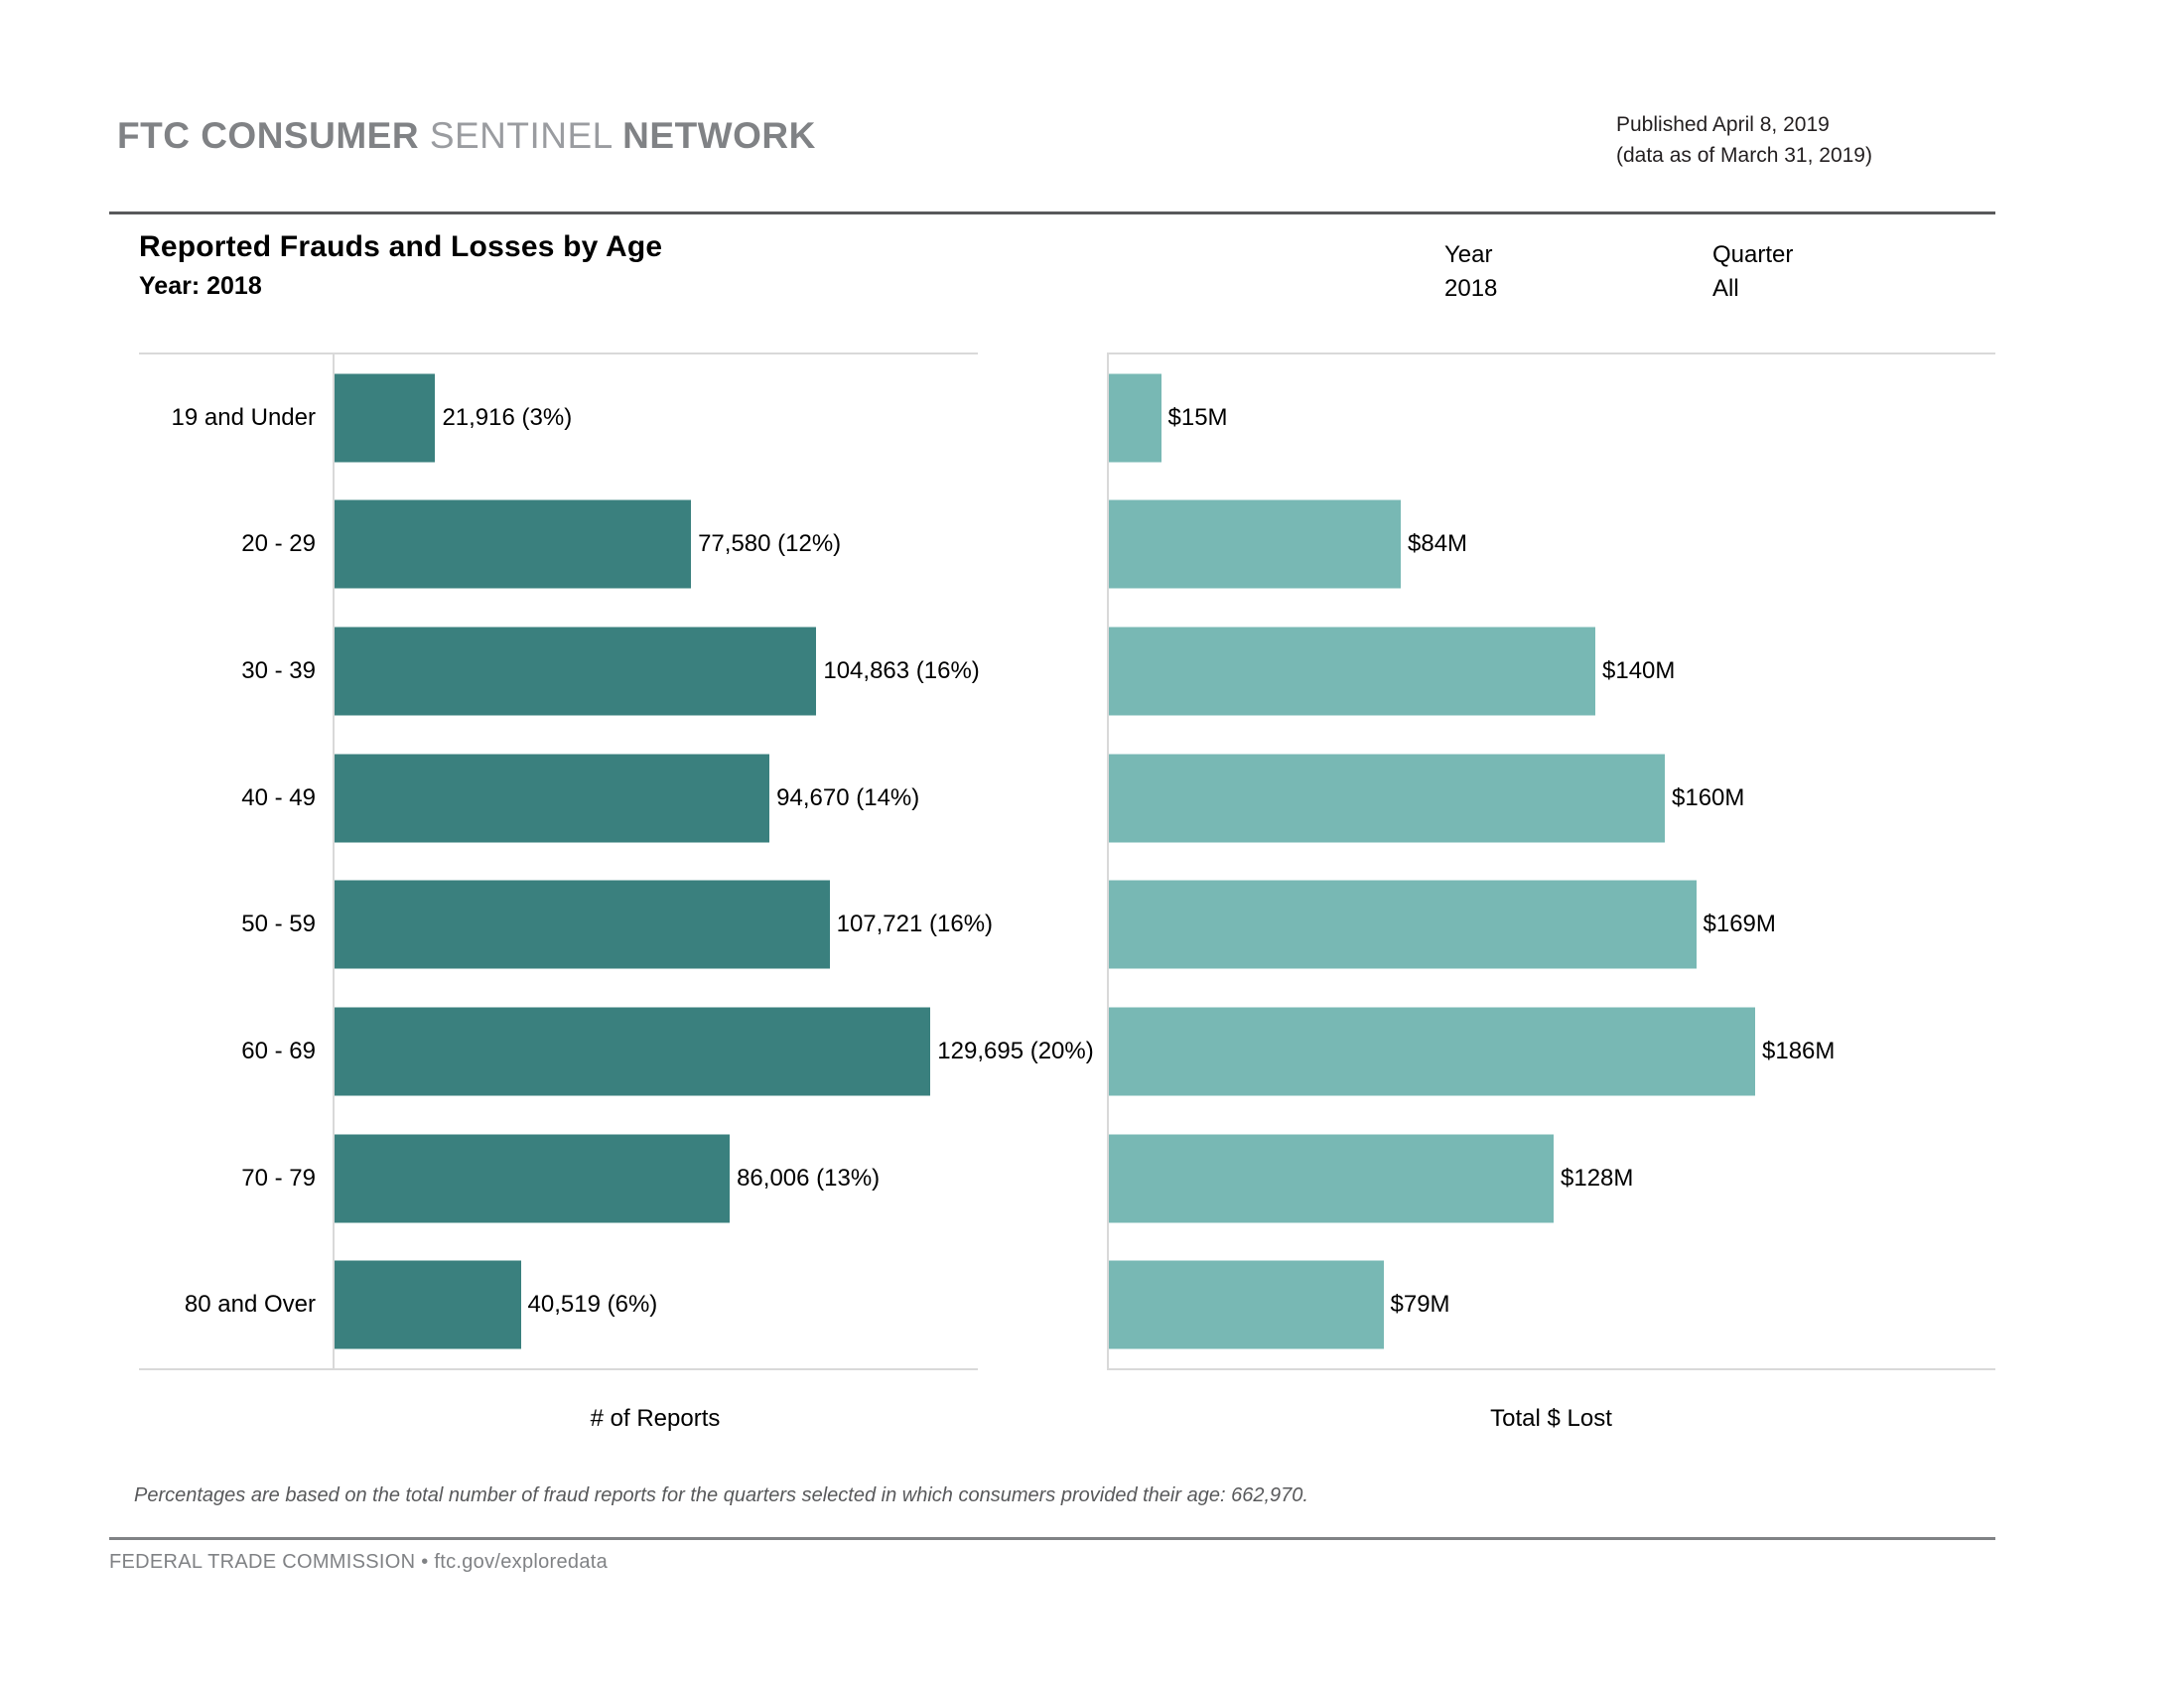 This screenshot has width=2184, height=1688. What do you see at coordinates (1744, 155) in the screenshot?
I see `data-as-of-date: (data as of March 31, 2019)` at bounding box center [1744, 155].